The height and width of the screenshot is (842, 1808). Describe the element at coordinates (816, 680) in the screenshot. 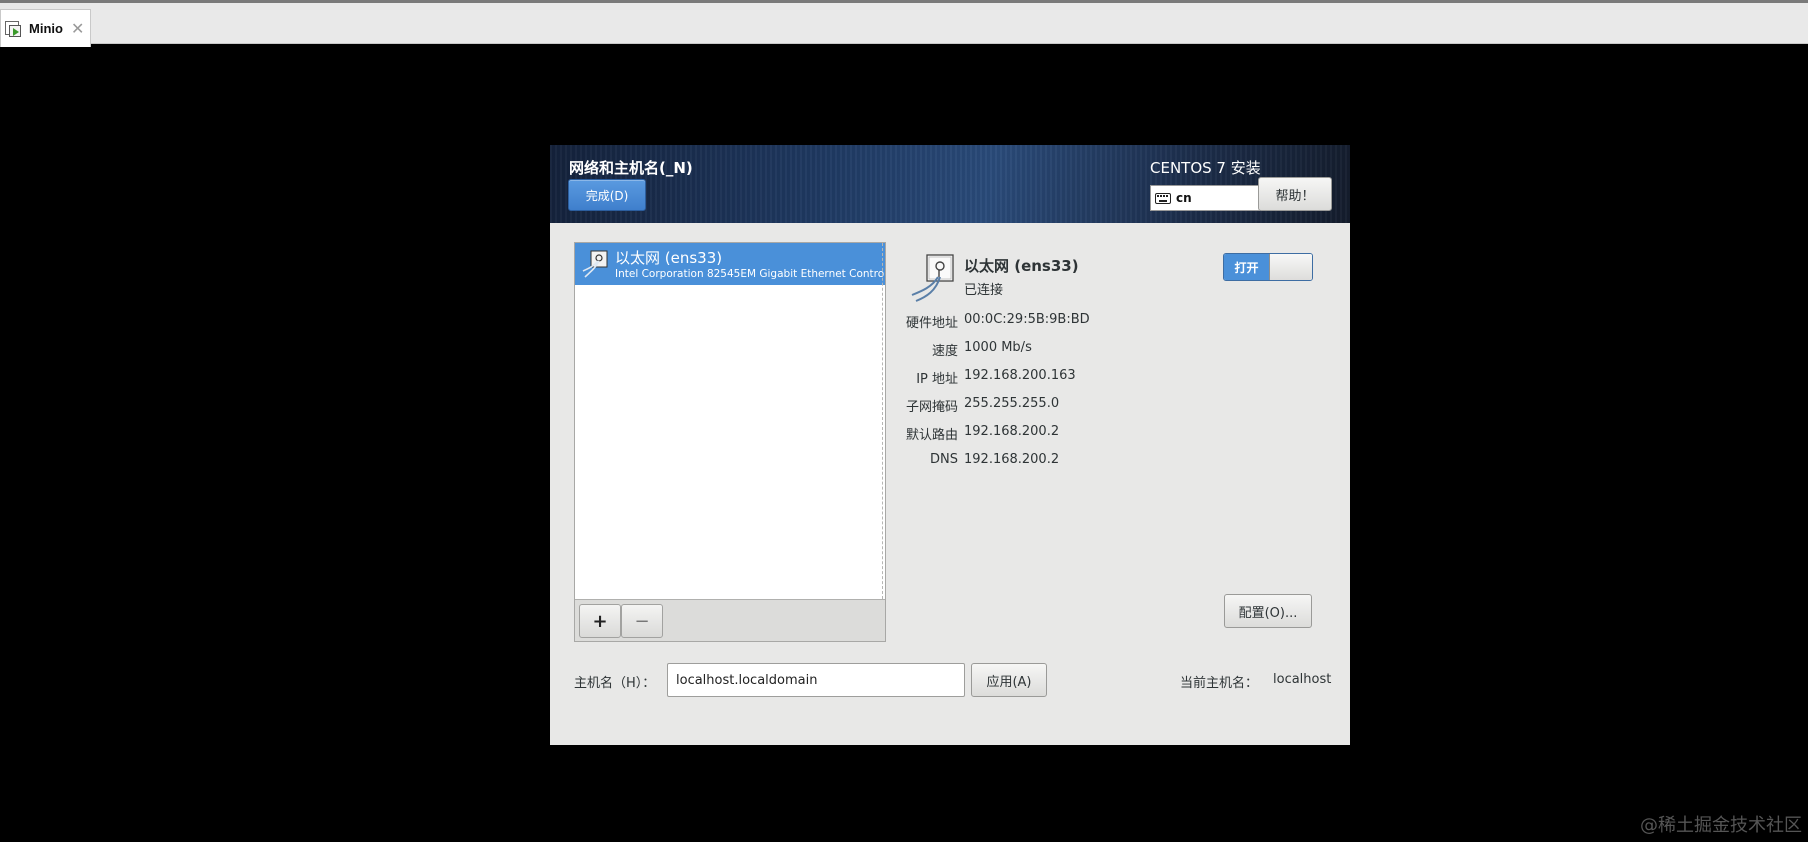

I see `hostname-input` at that location.